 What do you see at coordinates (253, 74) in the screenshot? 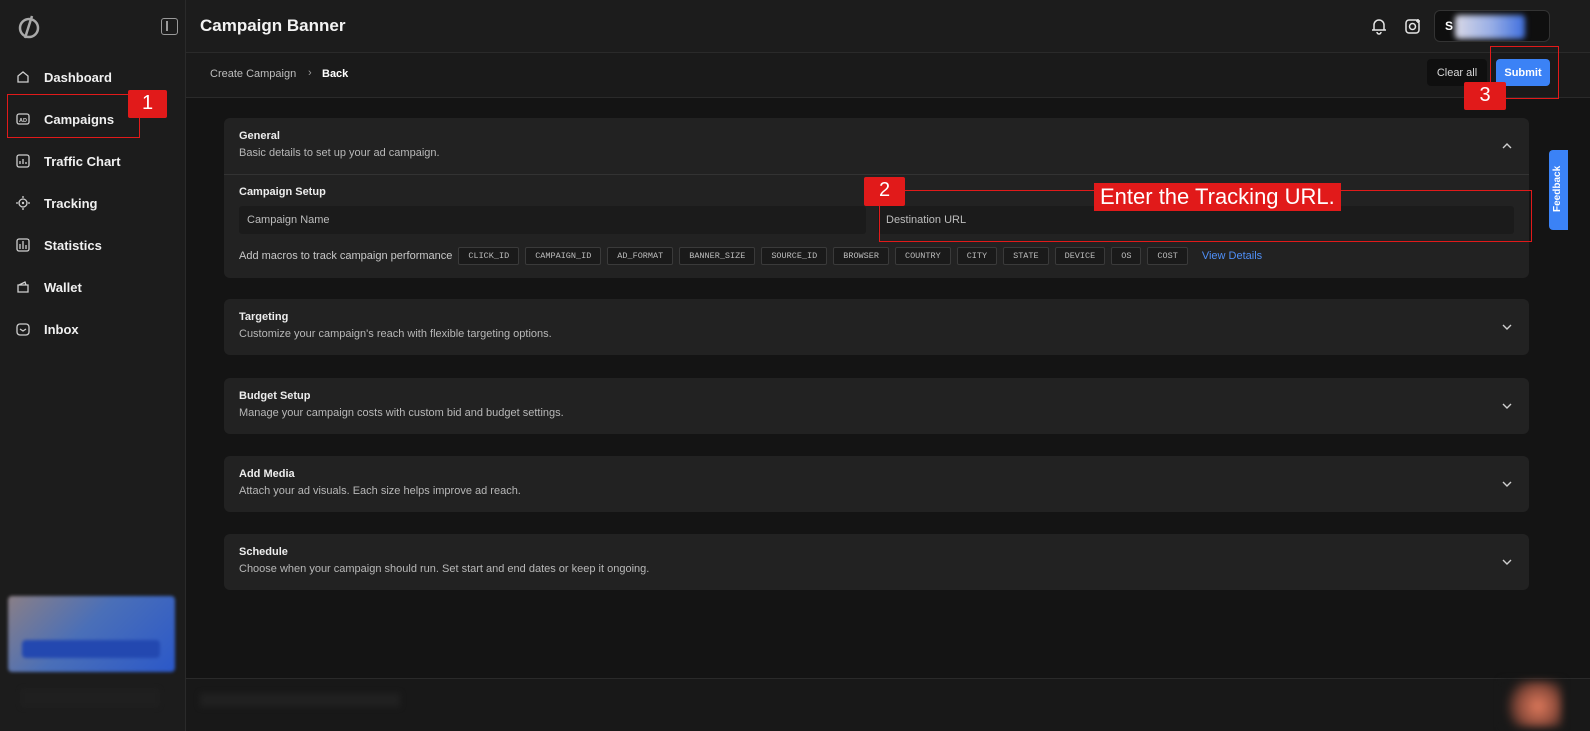
I see `breadcrumb-create-campaign: Create Campaign` at bounding box center [253, 74].